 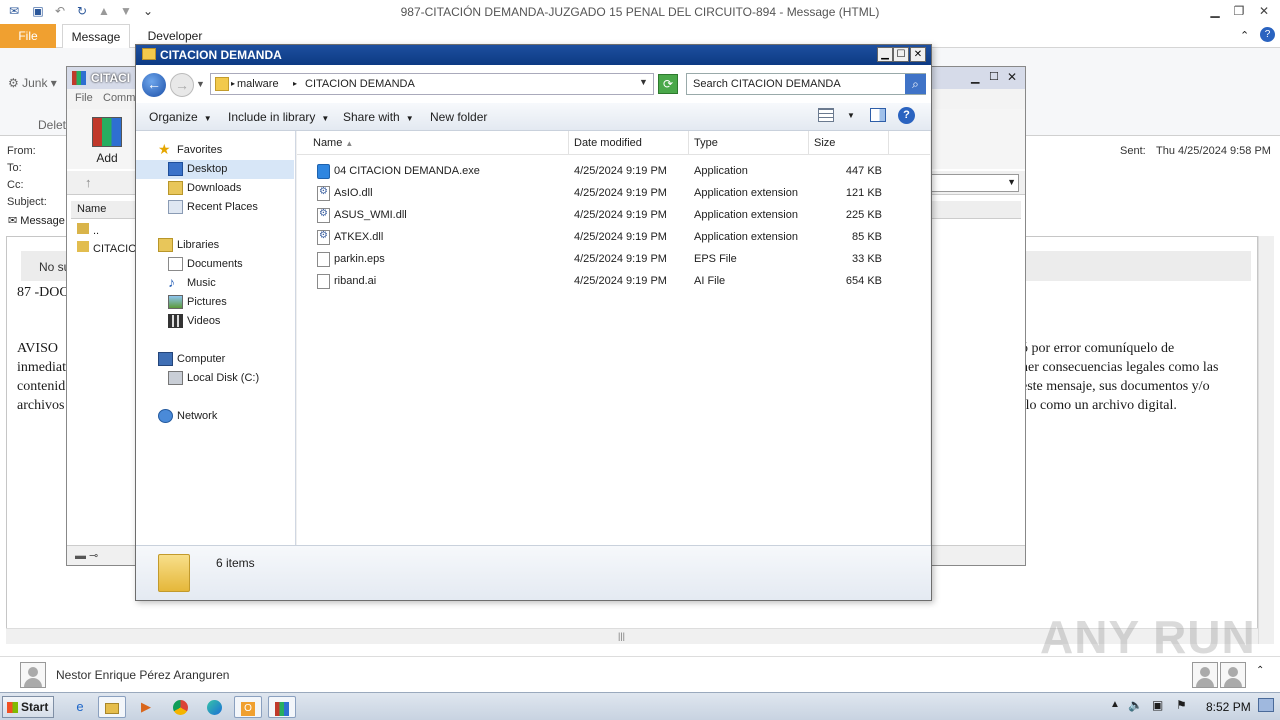 What do you see at coordinates (82, 11) in the screenshot?
I see `redo-icon: ↻` at bounding box center [82, 11].